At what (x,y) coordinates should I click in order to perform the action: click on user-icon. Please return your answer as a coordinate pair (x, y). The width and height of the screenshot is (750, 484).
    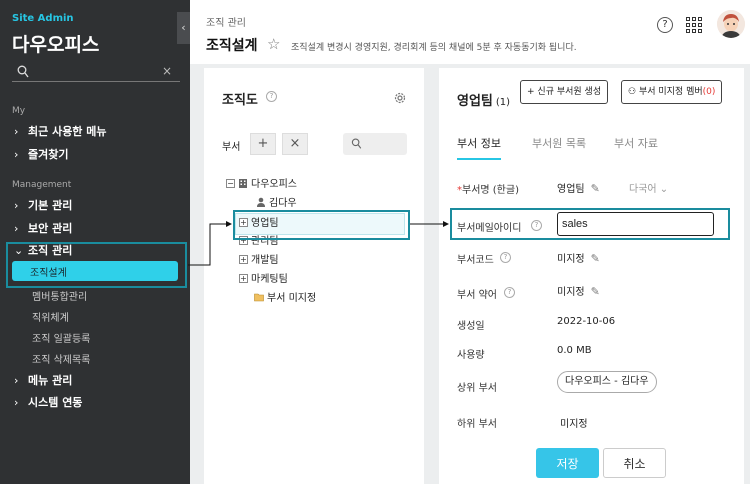
    Looking at the image, I should click on (261, 202).